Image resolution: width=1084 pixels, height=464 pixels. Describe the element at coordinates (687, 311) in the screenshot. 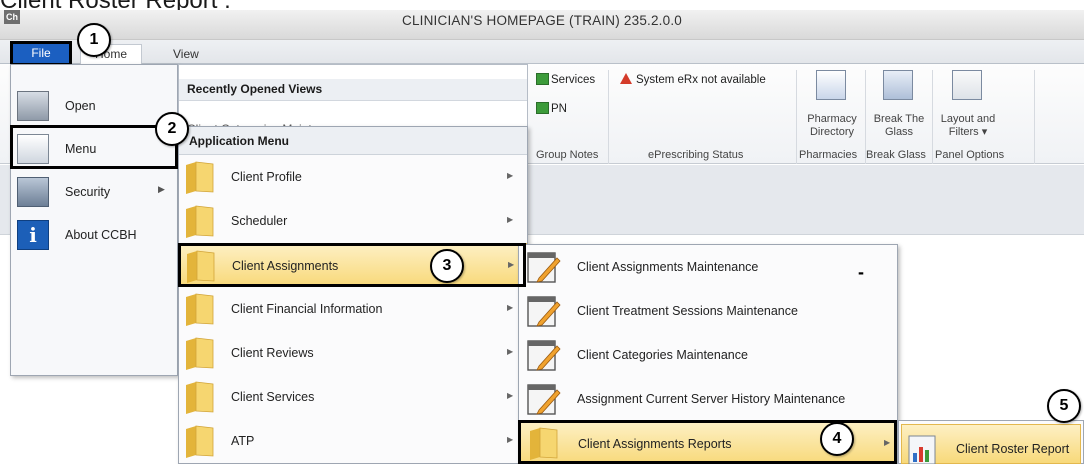

I see `menu-item-label: Client Treatment Sessions Maintenance` at that location.